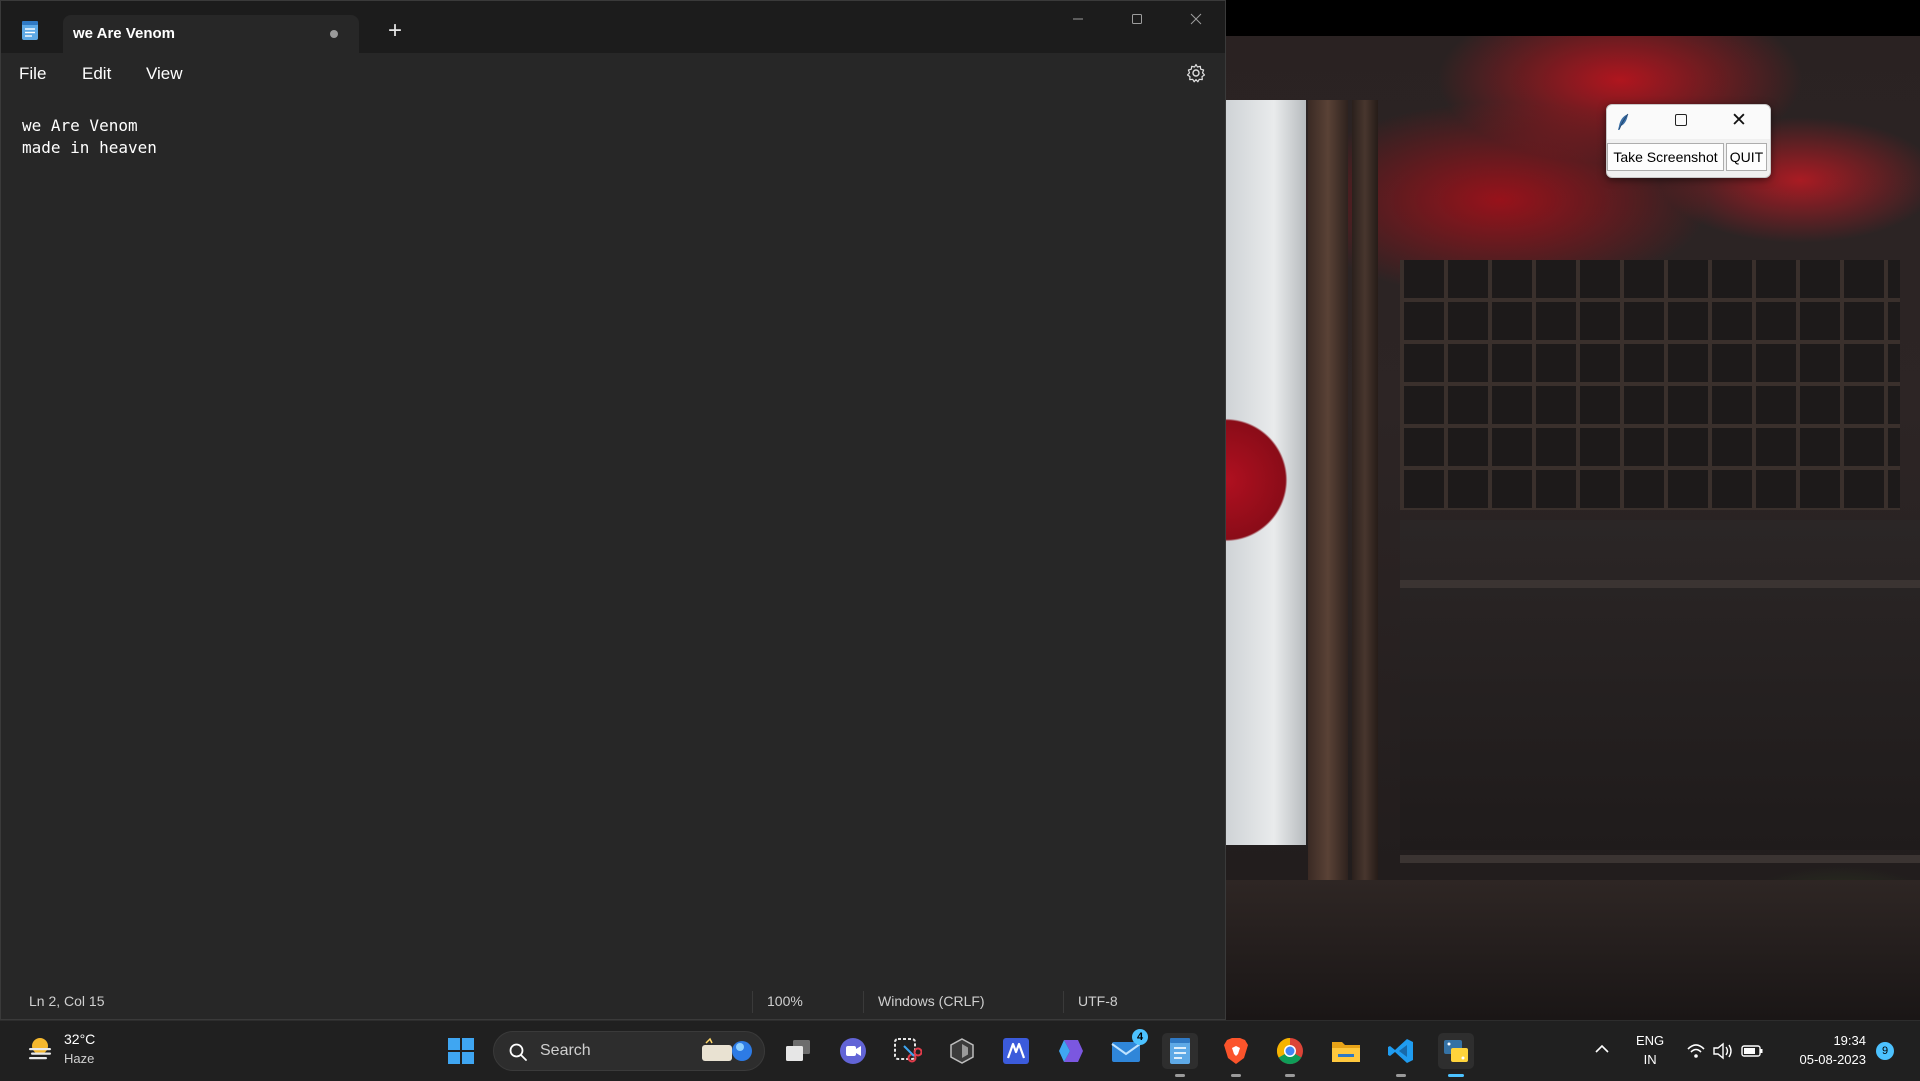 Image resolution: width=1920 pixels, height=1081 pixels. I want to click on notepad-icon, so click(1180, 1051).